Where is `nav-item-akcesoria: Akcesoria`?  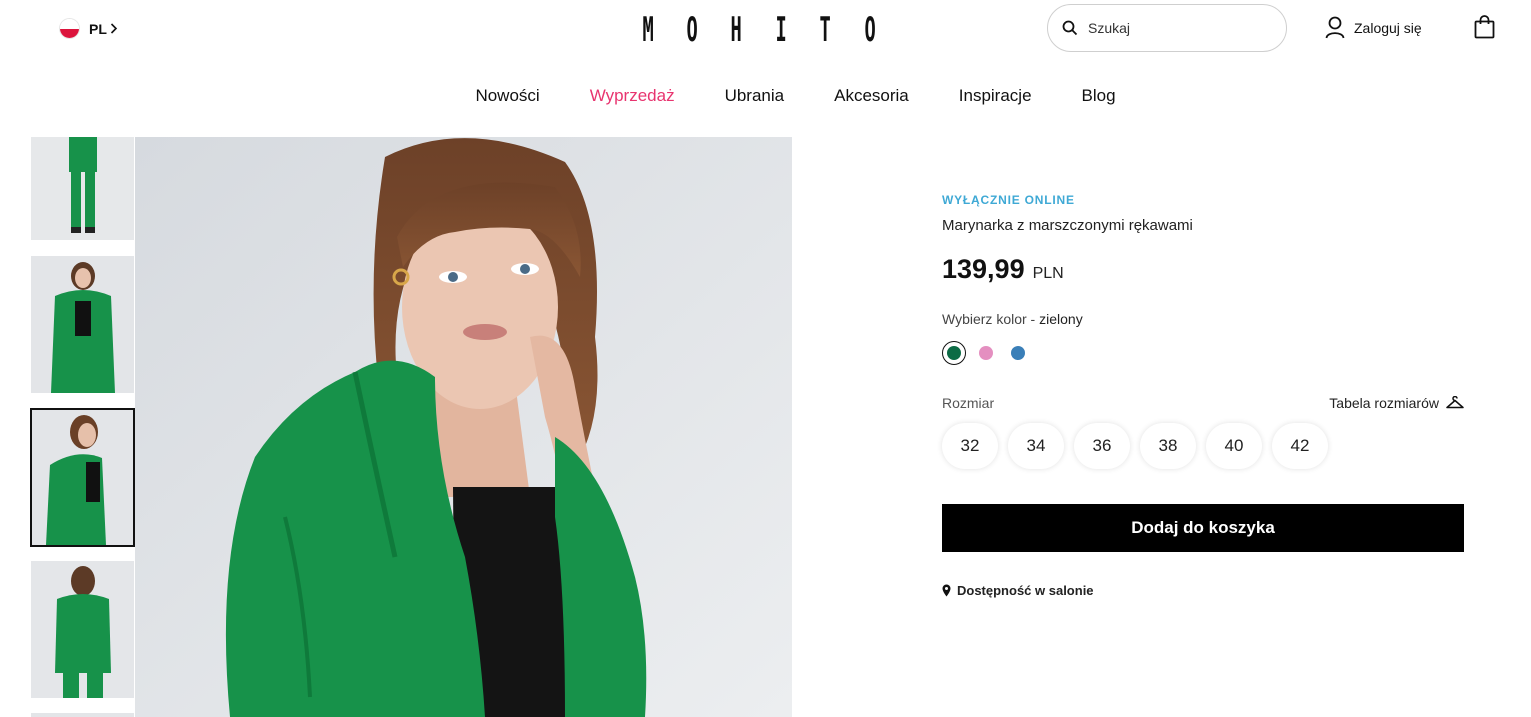
nav-item-akcesoria: Akcesoria is located at coordinates (871, 96).